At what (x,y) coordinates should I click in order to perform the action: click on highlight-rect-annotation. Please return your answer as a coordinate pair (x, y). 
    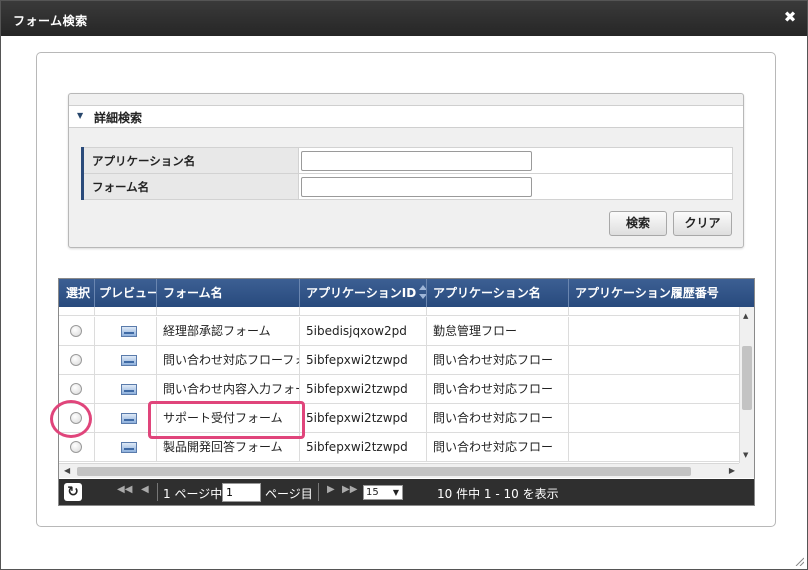
    Looking at the image, I should click on (226, 420).